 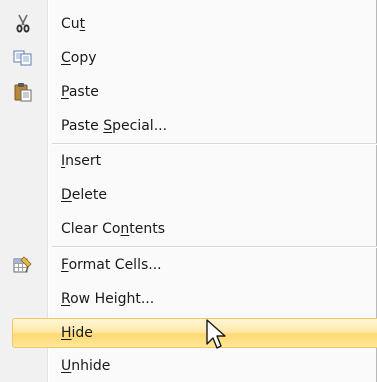 I want to click on copy-icon, so click(x=23, y=58).